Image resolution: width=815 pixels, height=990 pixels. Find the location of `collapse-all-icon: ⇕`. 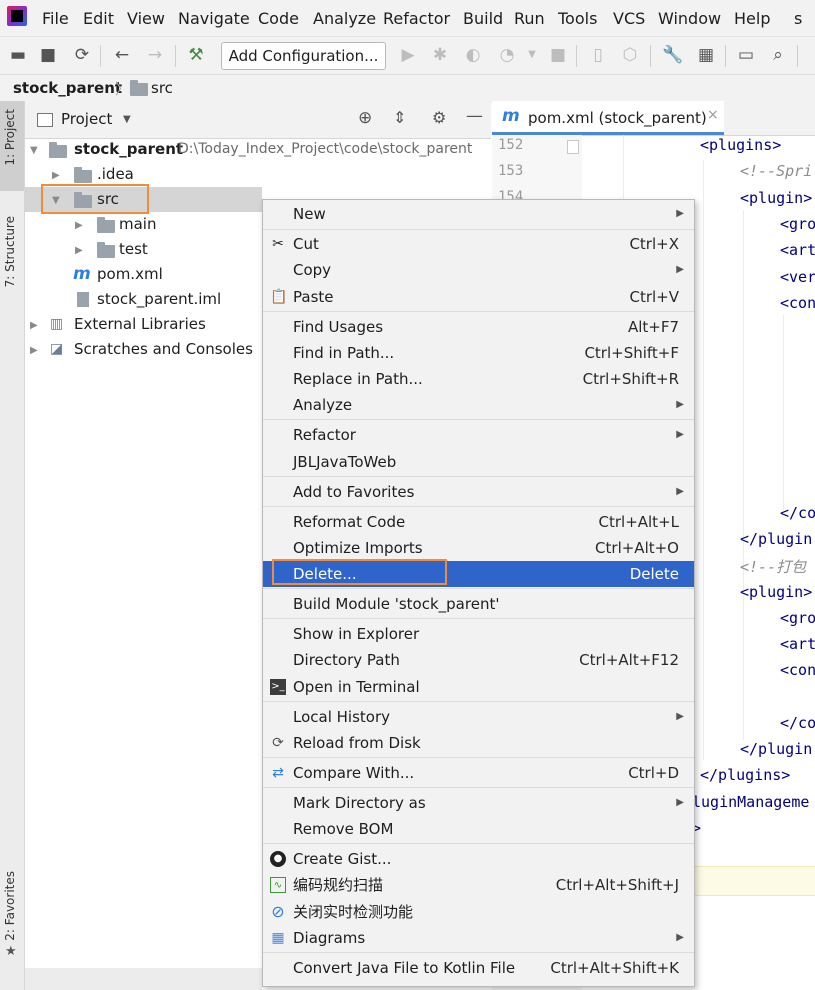

collapse-all-icon: ⇕ is located at coordinates (399, 117).